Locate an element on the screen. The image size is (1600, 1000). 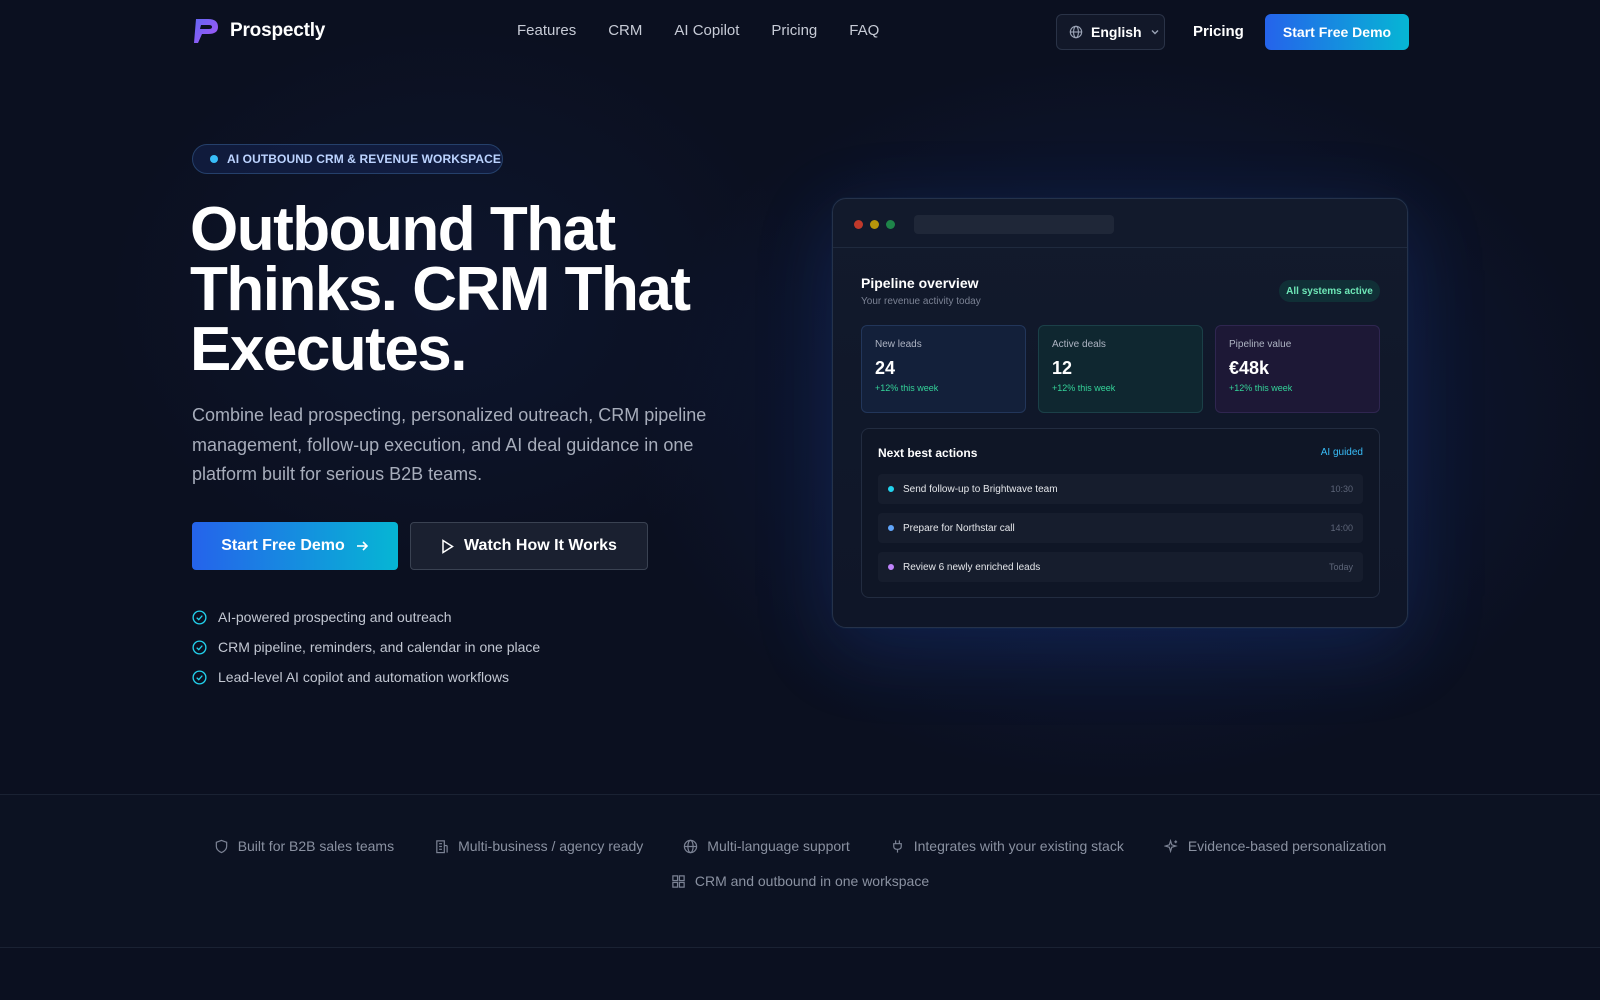
trust-label: Evidence-based personalization is located at coordinates (1287, 846).